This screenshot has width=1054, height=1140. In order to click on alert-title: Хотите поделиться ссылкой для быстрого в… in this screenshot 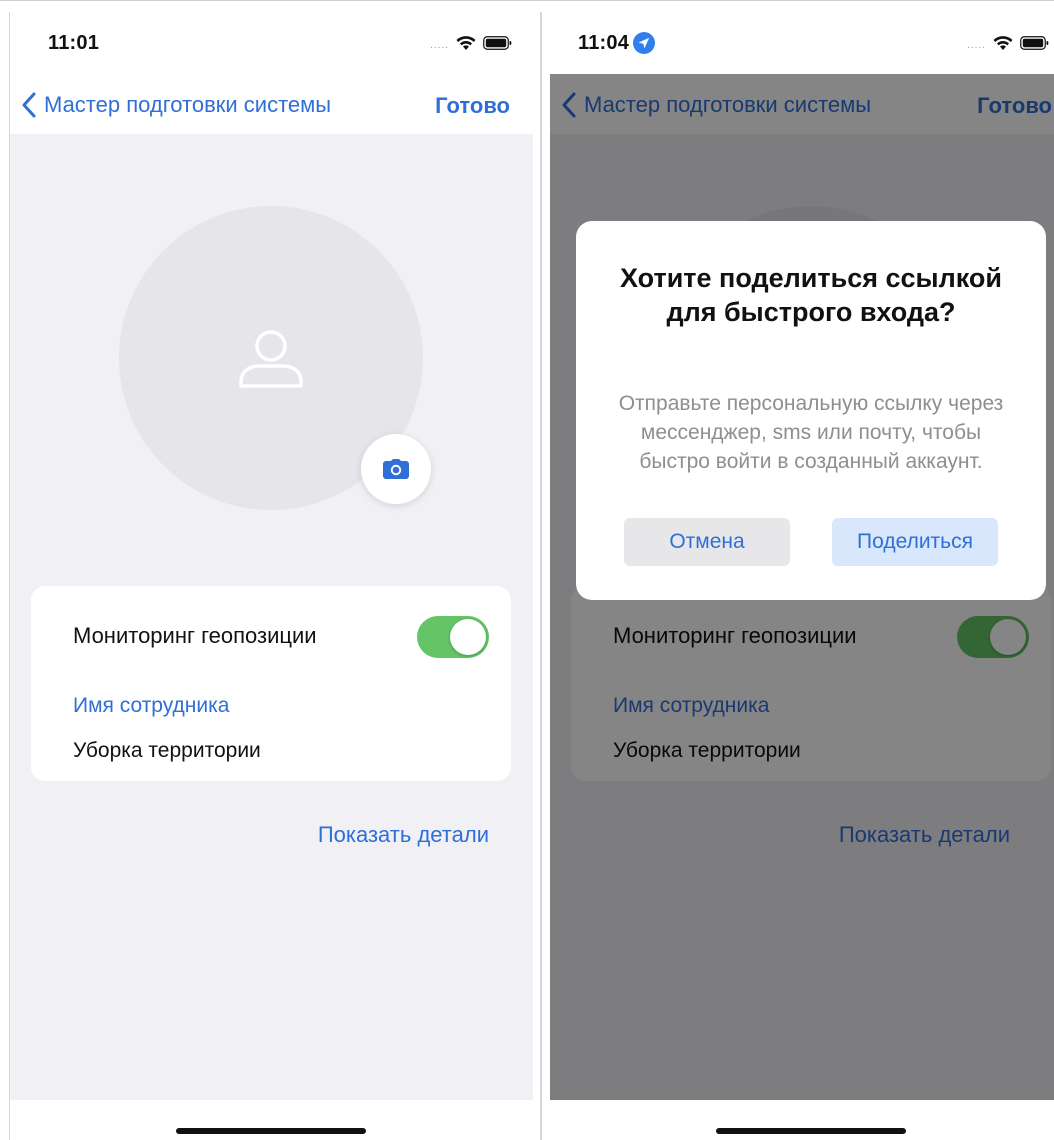, I will do `click(811, 295)`.